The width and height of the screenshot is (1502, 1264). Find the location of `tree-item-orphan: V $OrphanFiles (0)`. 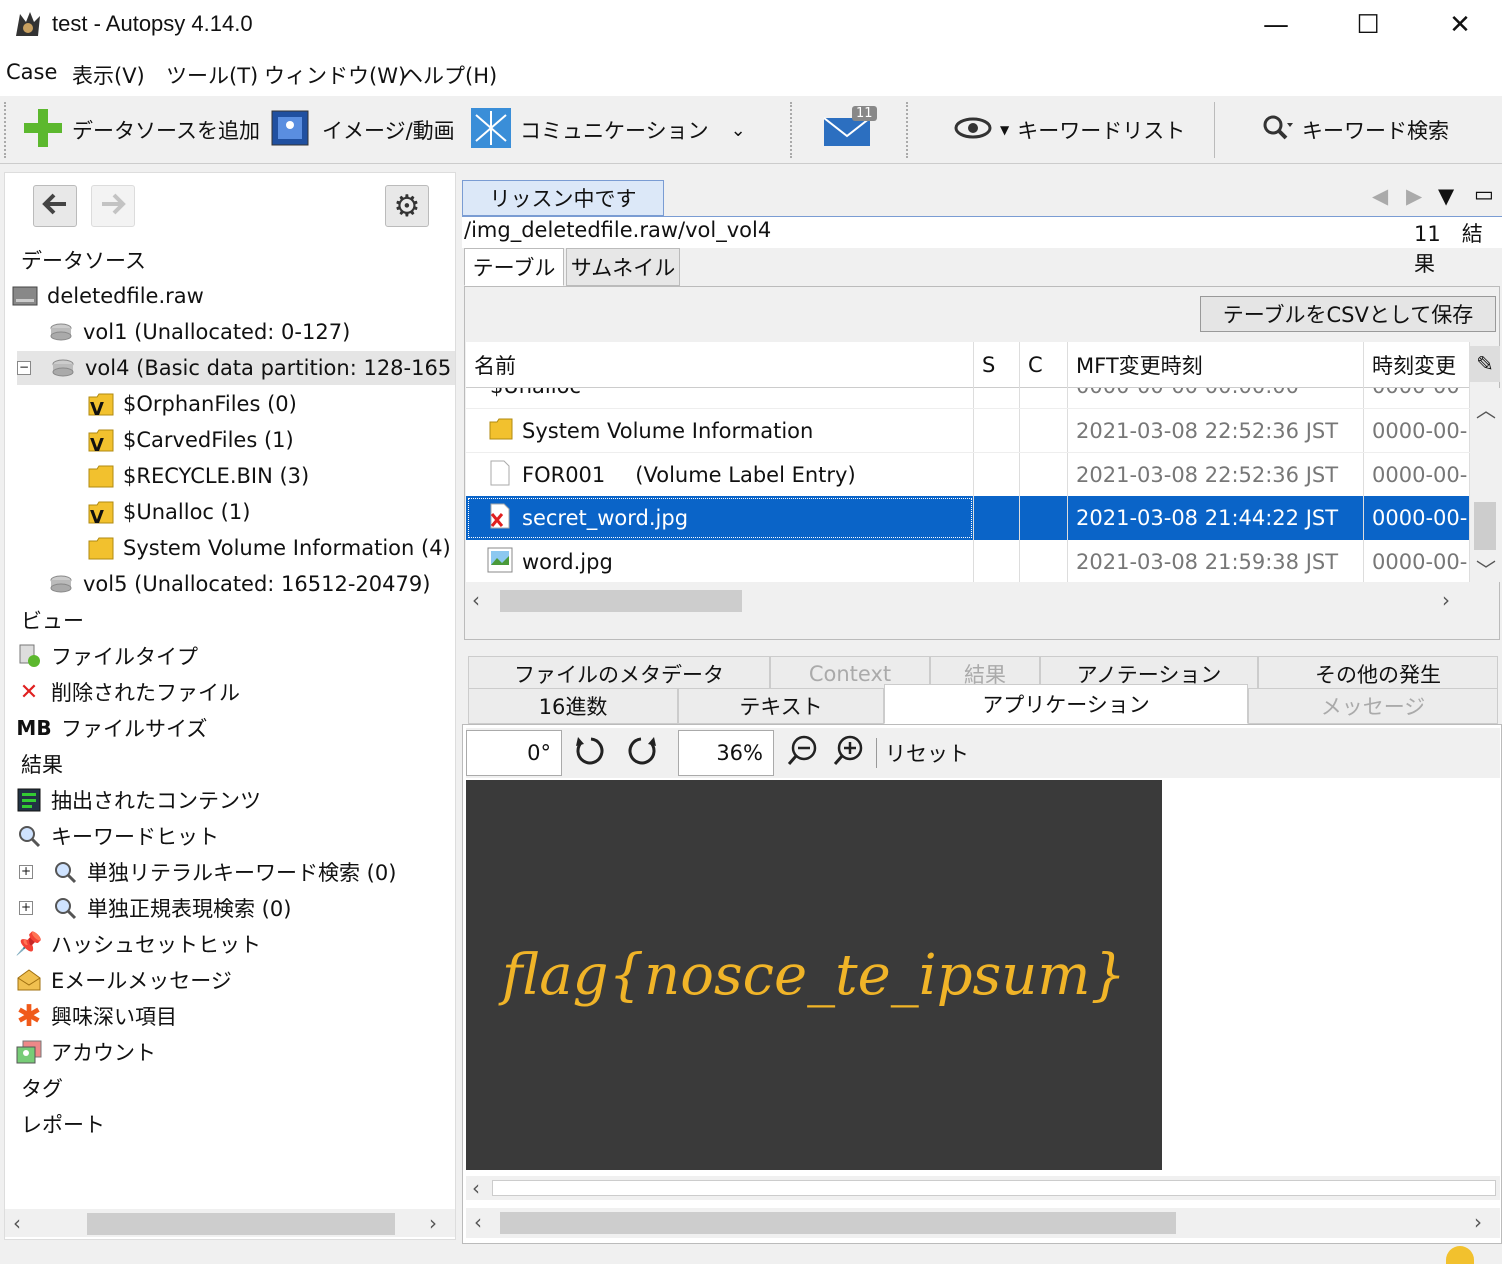

tree-item-orphan: V $OrphanFiles (0) is located at coordinates (192, 404).